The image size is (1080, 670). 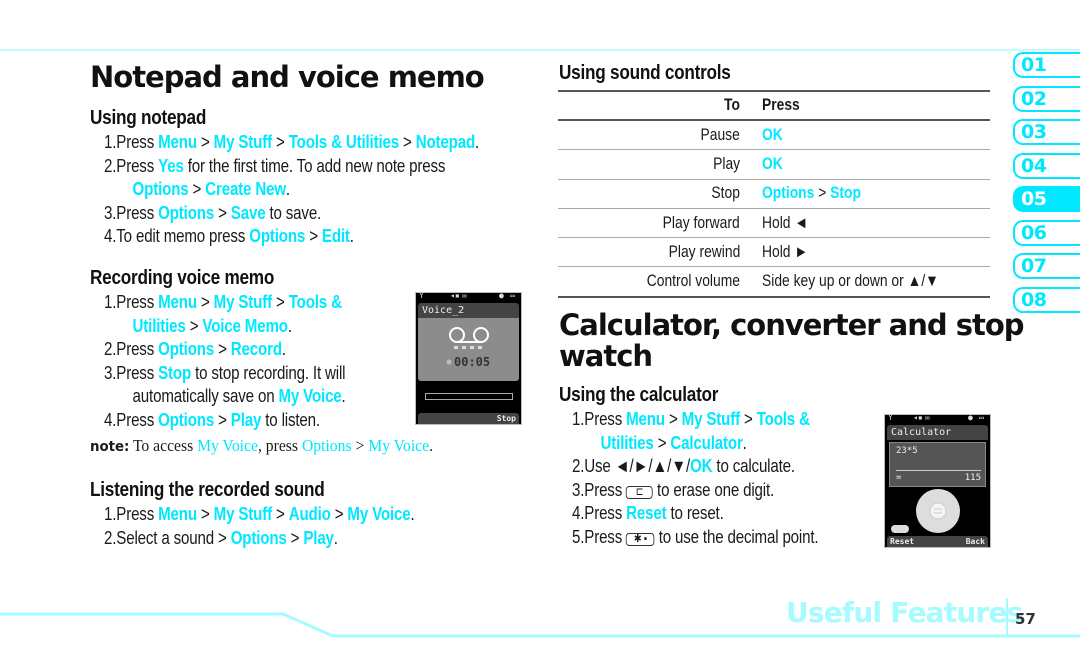 What do you see at coordinates (937, 464) in the screenshot?
I see `calc-display: 23*5 = 115` at bounding box center [937, 464].